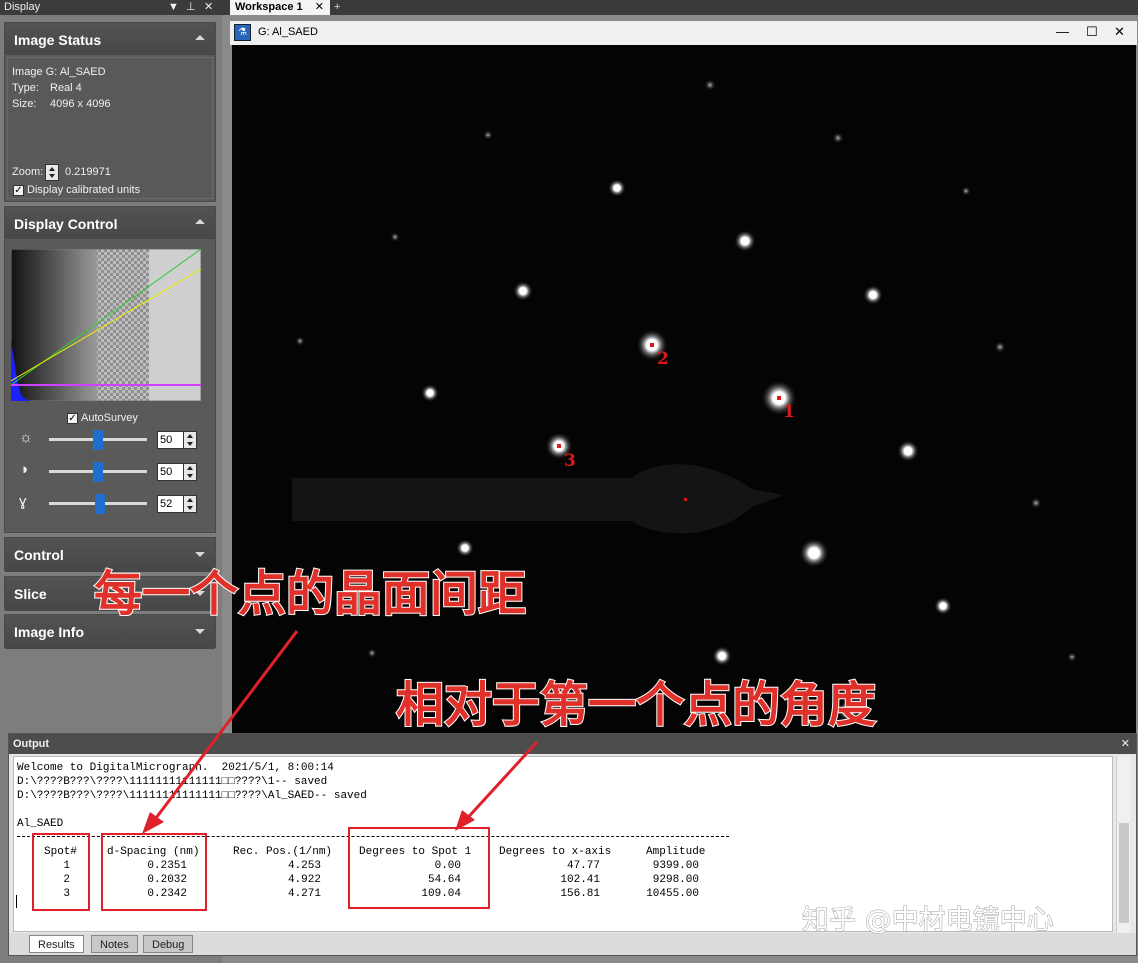 This screenshot has width=1138, height=963. I want to click on tab-notes: Notes, so click(114, 944).